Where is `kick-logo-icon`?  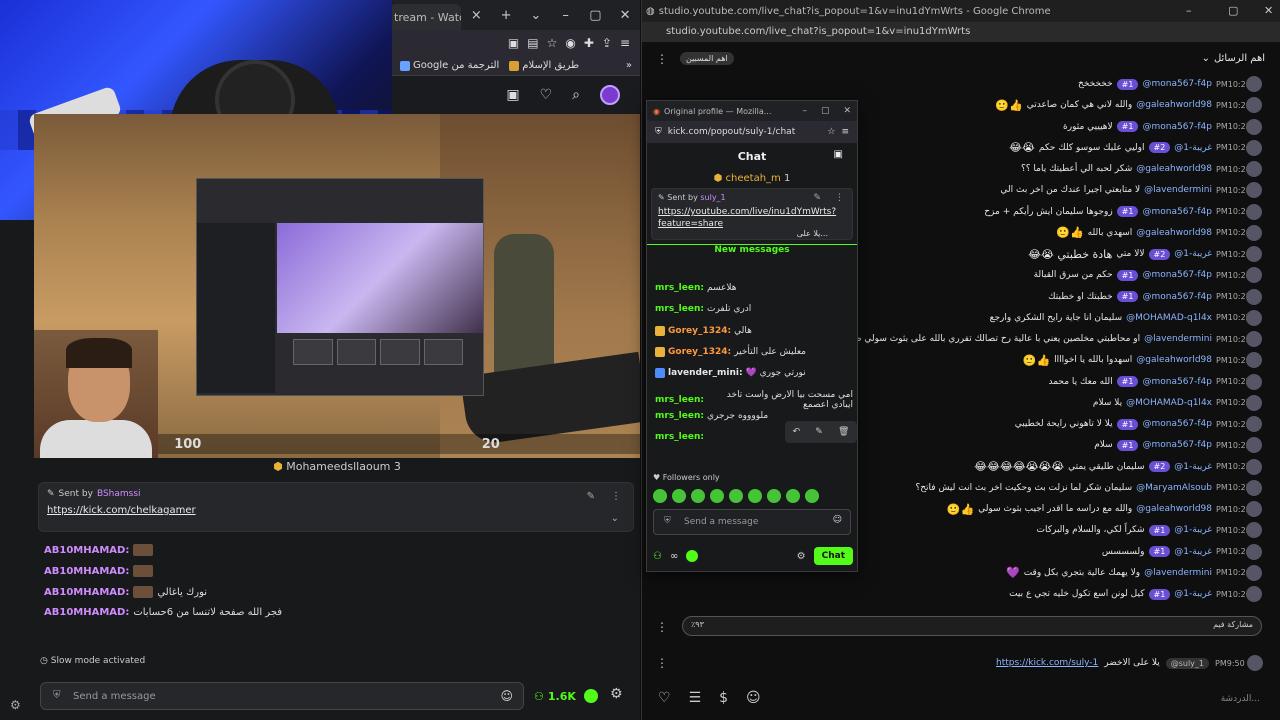 kick-logo-icon is located at coordinates (692, 556).